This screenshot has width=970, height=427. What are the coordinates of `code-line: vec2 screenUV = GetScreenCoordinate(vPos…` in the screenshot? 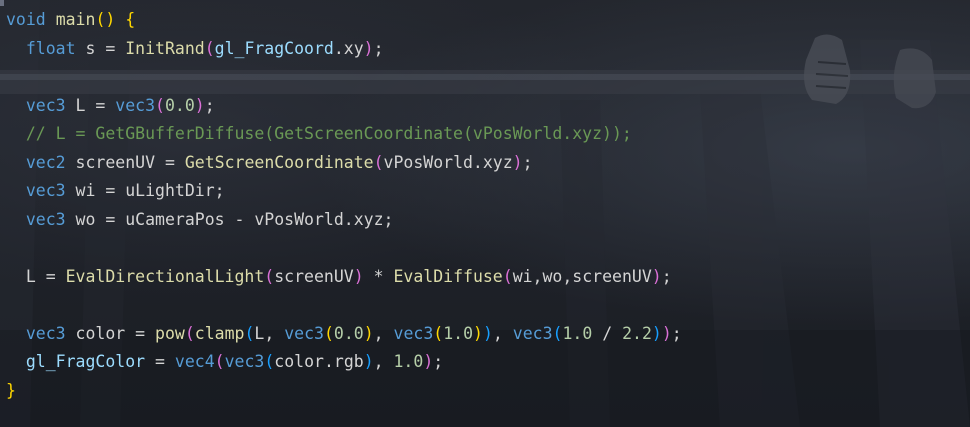 It's located at (344, 163).